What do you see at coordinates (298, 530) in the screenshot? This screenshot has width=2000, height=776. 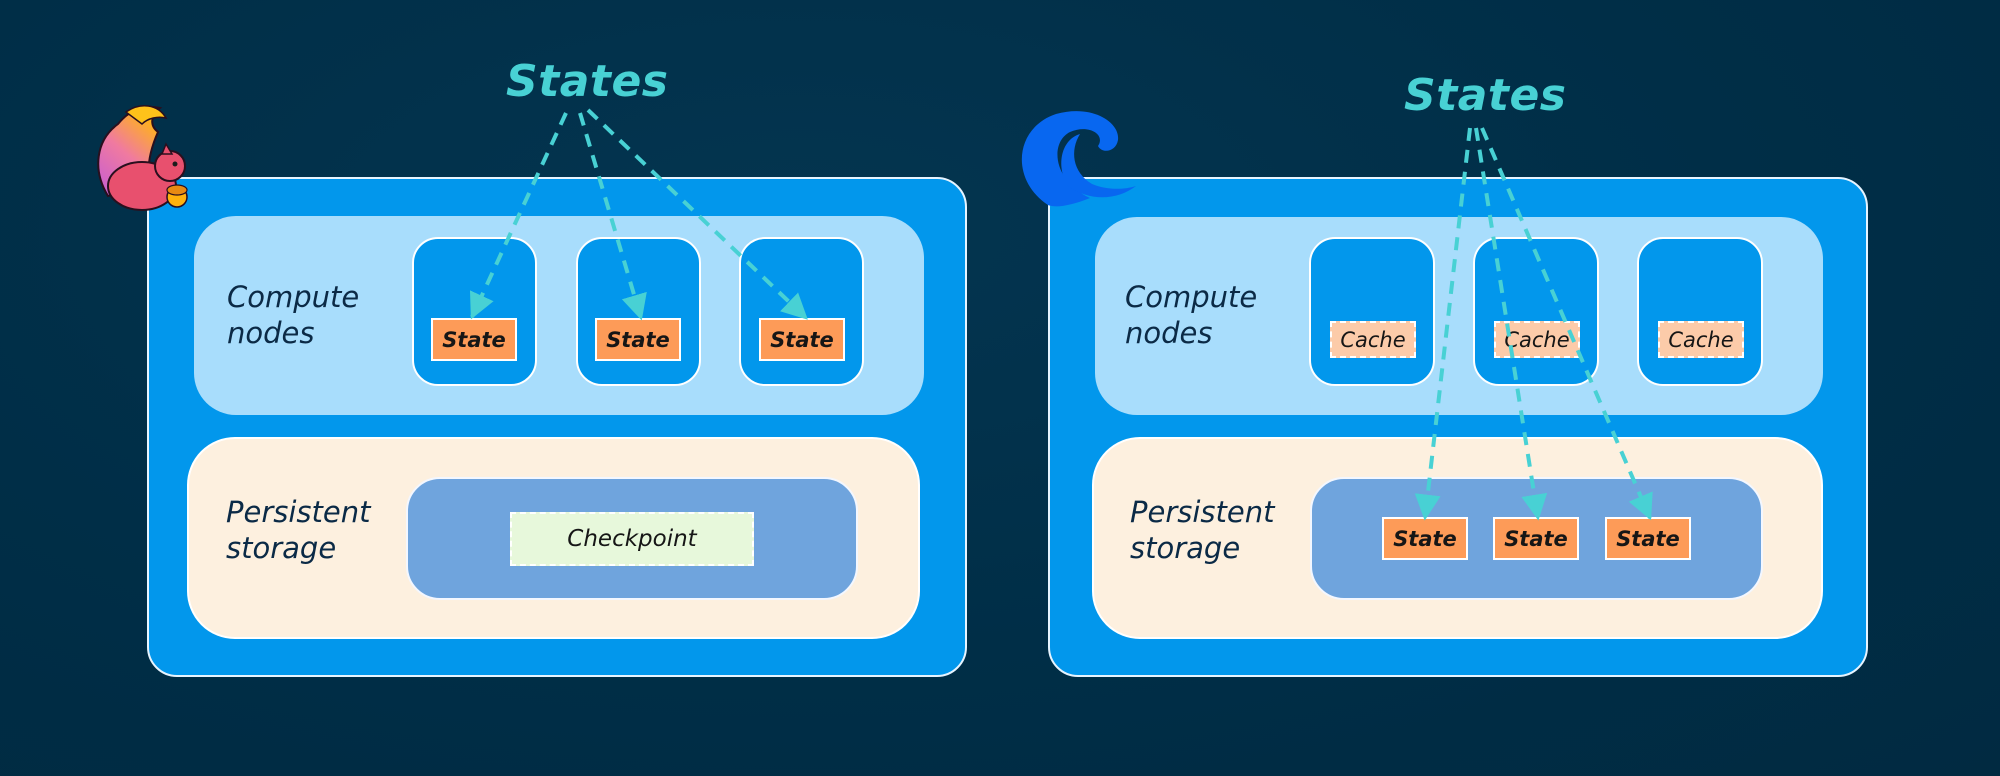 I see `left-storage-label: Persistent storage` at bounding box center [298, 530].